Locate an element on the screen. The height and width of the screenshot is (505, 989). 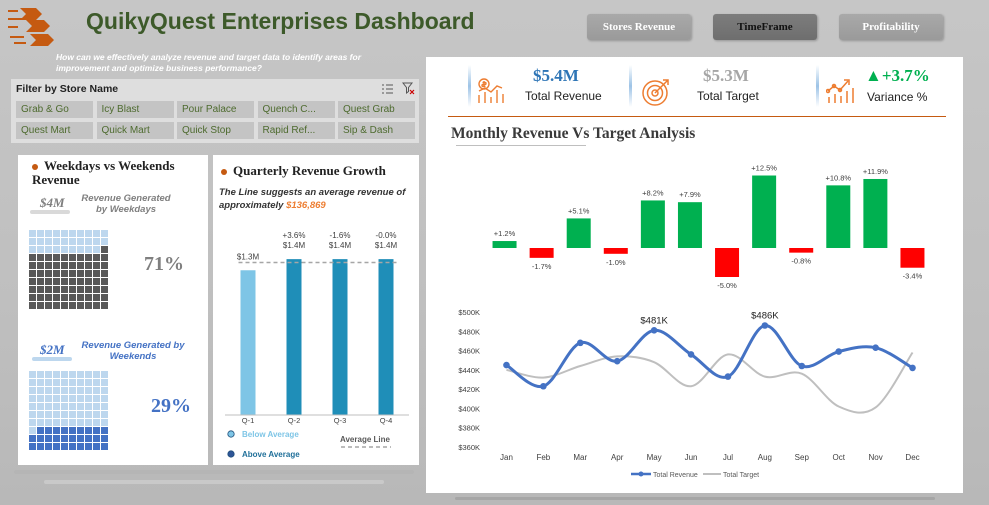
revenue-point is located at coordinates (506, 365).